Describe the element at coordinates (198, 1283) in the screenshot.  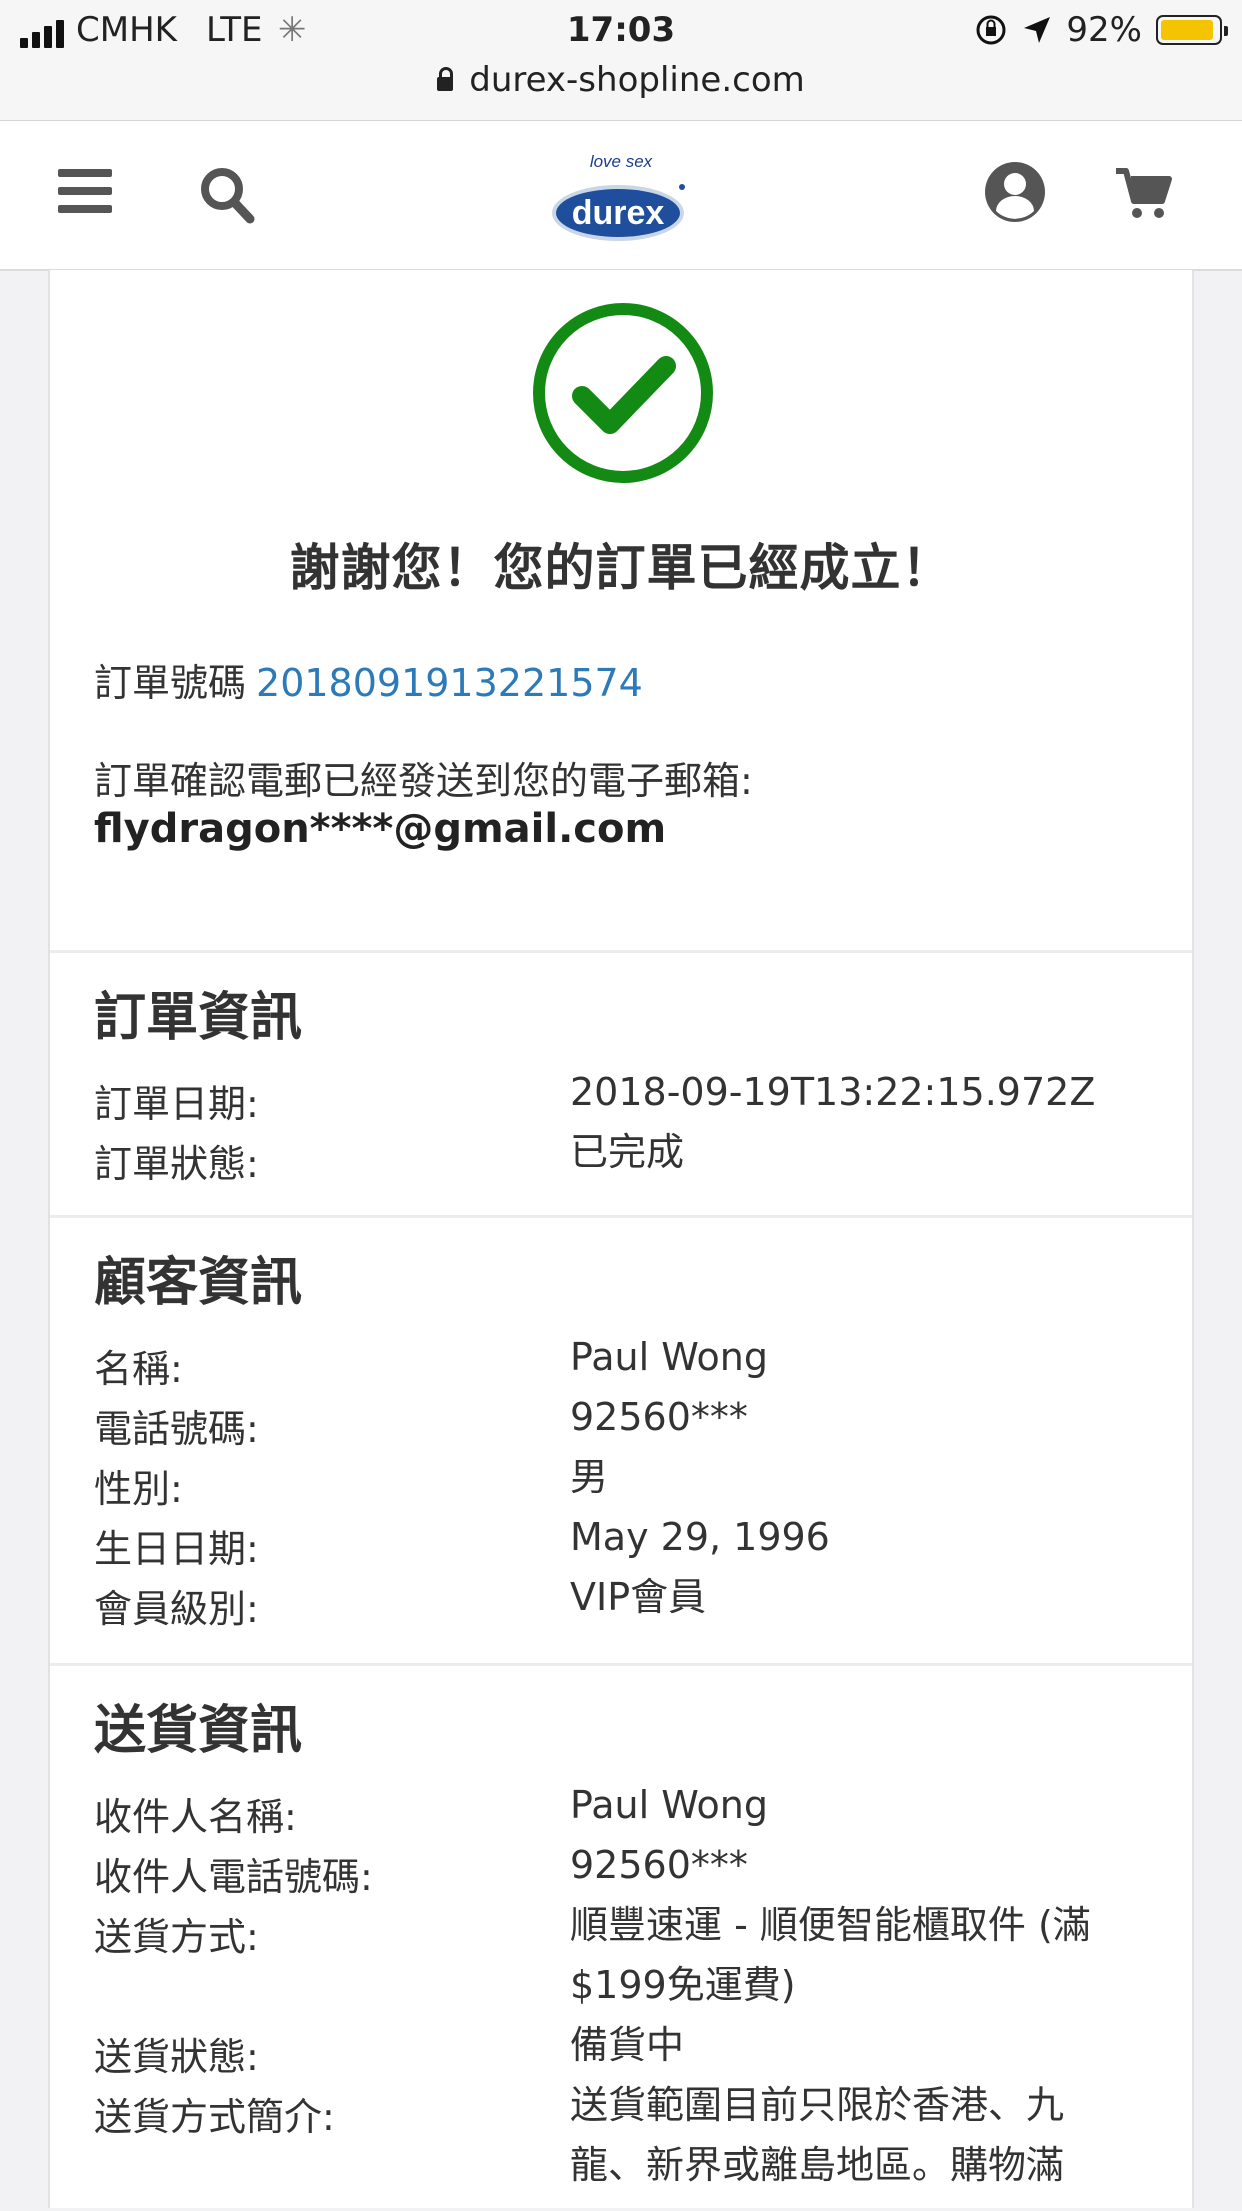
I see `section-title: 顧客資訊` at that location.